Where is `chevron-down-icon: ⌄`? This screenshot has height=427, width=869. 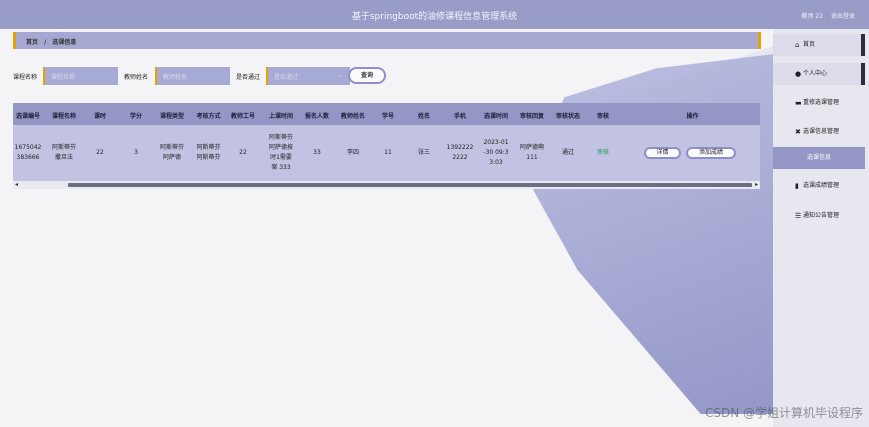
chevron-down-icon: ⌄ is located at coordinates (339, 75).